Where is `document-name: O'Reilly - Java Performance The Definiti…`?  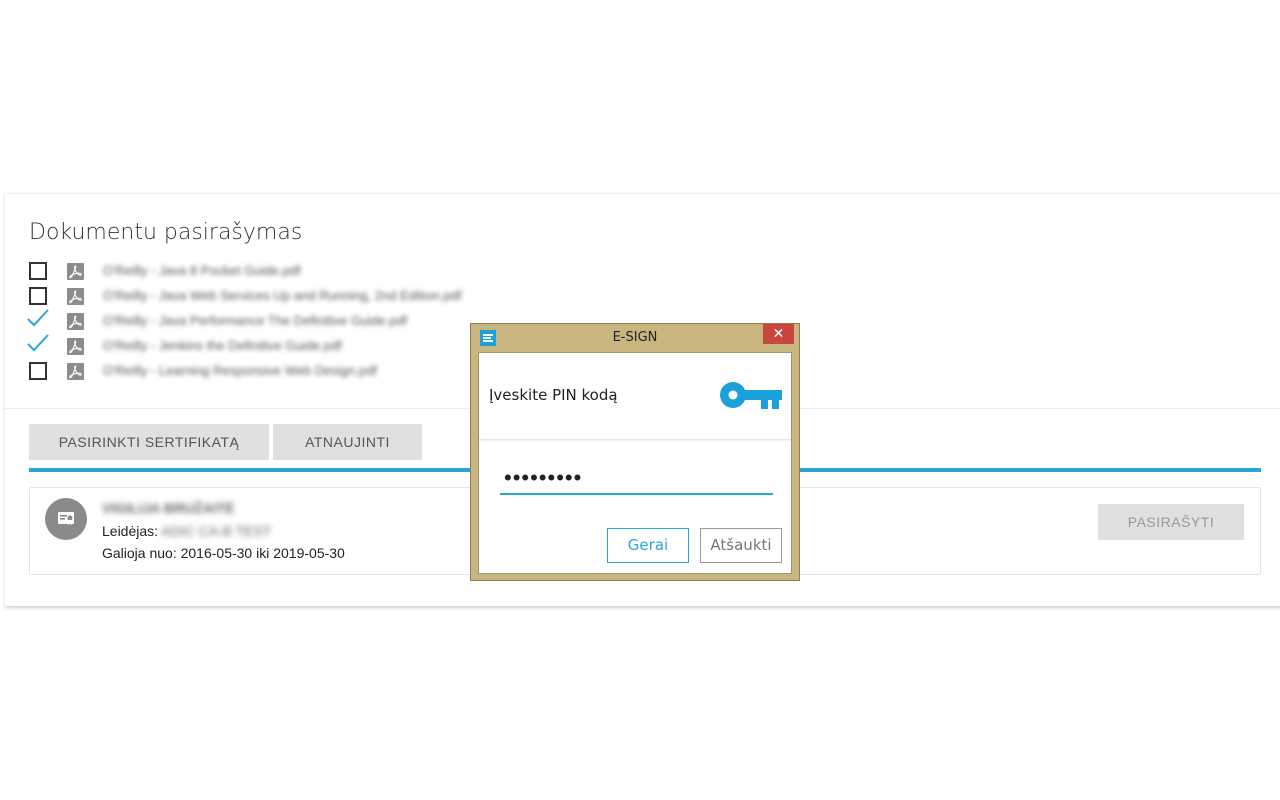
document-name: O'Reilly - Java Performance The Definiti… is located at coordinates (255, 320).